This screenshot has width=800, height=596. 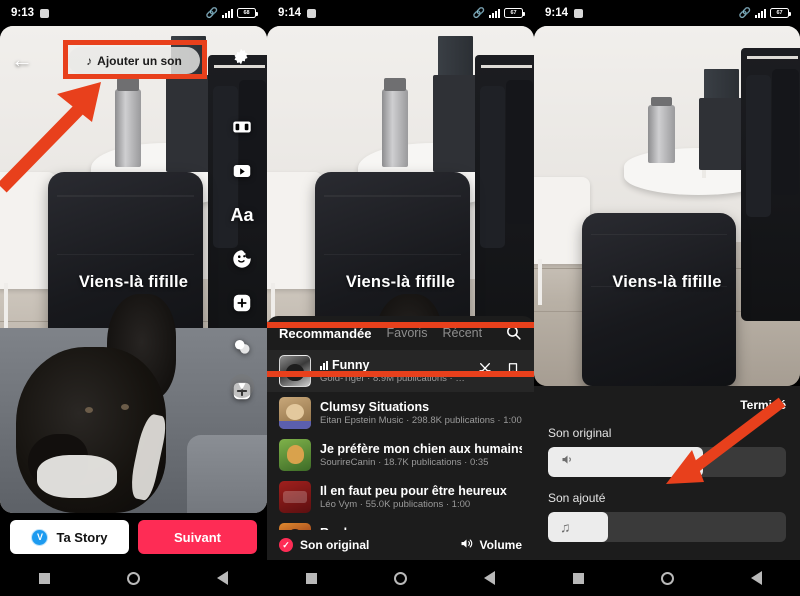 I want to click on original-sound-toggle: ✓ Son original, so click(x=324, y=545).